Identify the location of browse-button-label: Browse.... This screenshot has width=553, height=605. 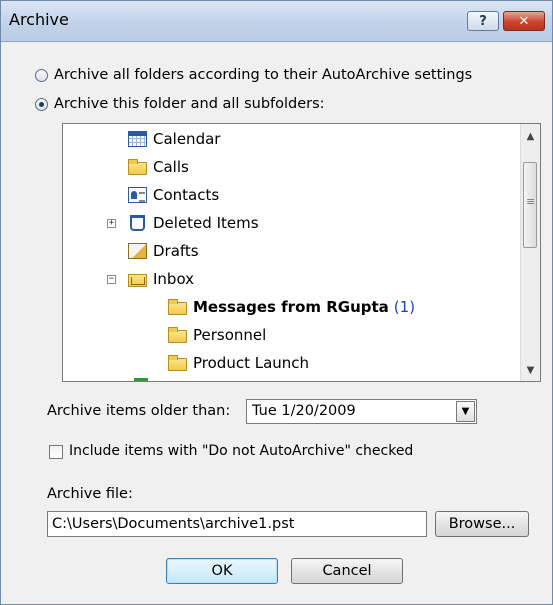
(482, 524).